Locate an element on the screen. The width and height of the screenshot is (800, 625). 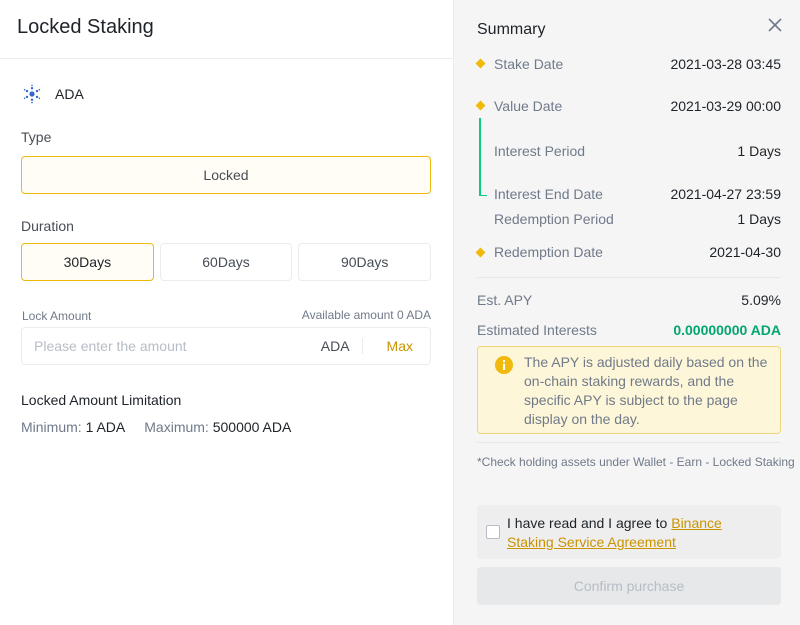
duration-30days-button: 30Days is located at coordinates (87, 262).